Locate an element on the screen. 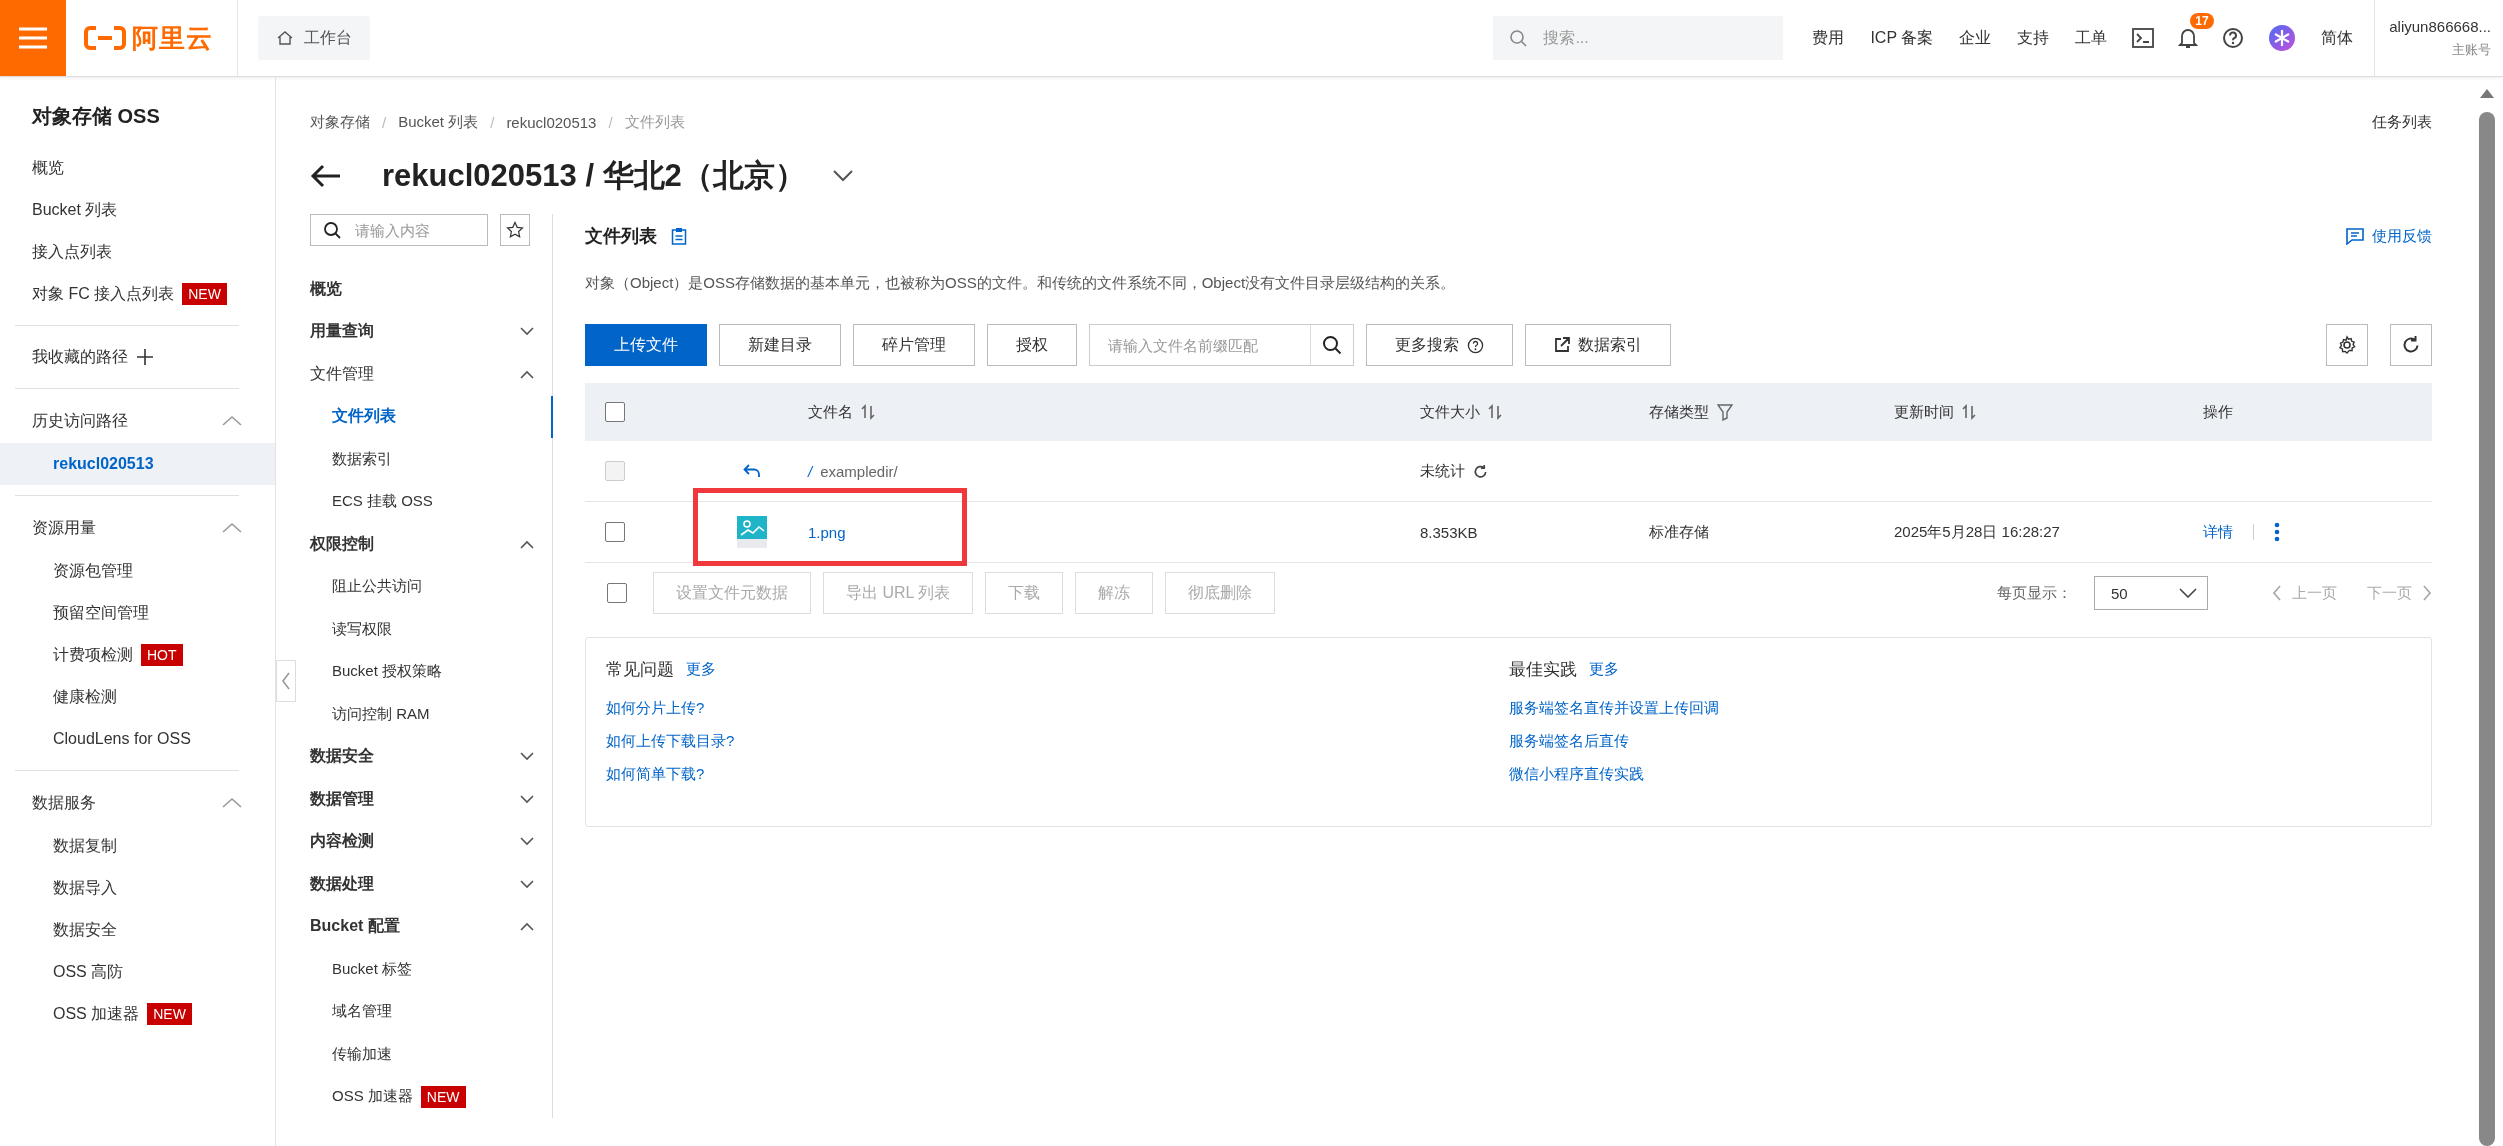 This screenshot has width=2503, height=1146. more-search-button: 更多搜索 is located at coordinates (1439, 345).